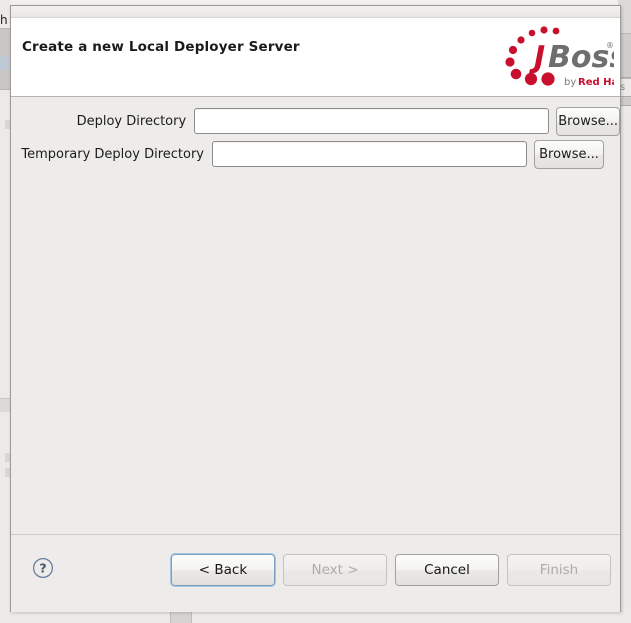 The width and height of the screenshot is (631, 623). What do you see at coordinates (161, 47) in the screenshot?
I see `page-title: Create a new Local Deployer Server` at bounding box center [161, 47].